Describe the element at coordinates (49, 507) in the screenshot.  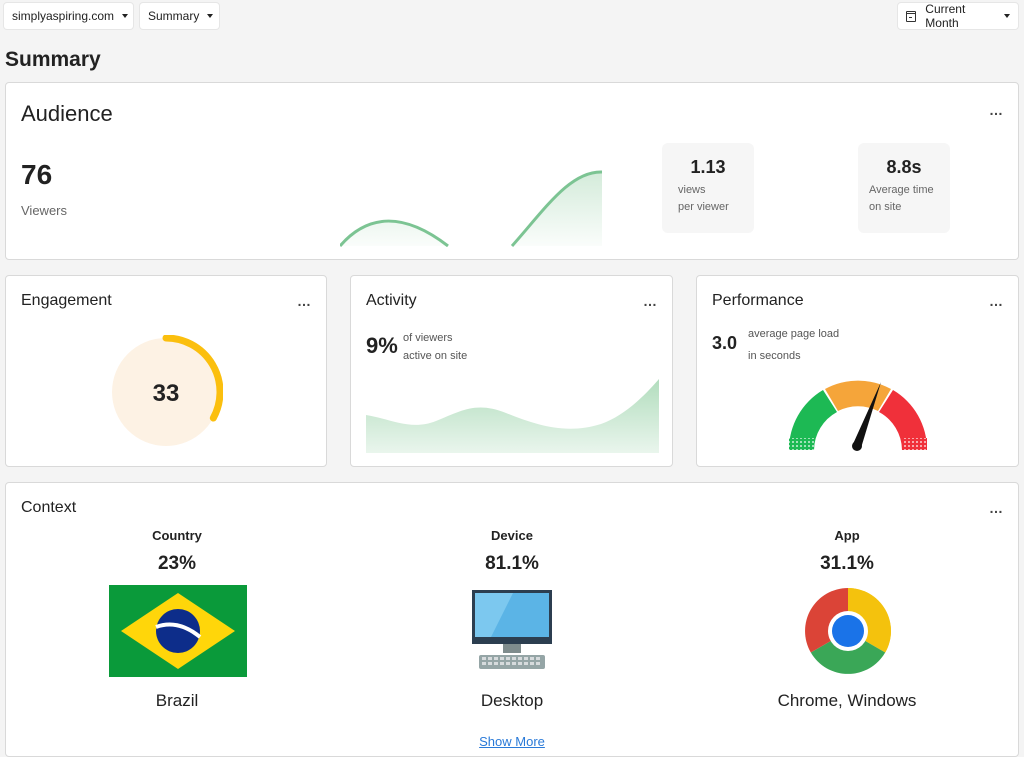
I see `context-title: Context` at that location.